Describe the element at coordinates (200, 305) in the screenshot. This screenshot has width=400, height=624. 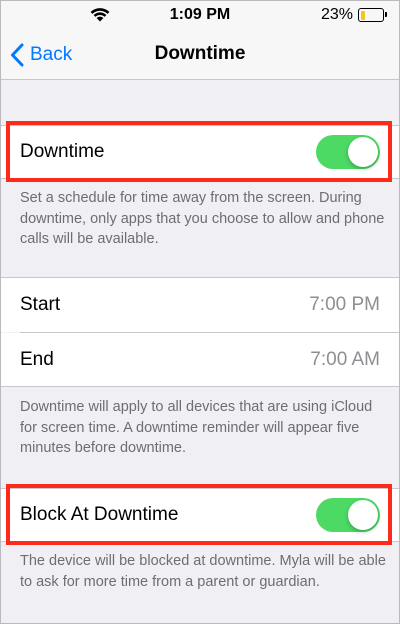
I see `start-time-row: Start 7:00 PM` at that location.